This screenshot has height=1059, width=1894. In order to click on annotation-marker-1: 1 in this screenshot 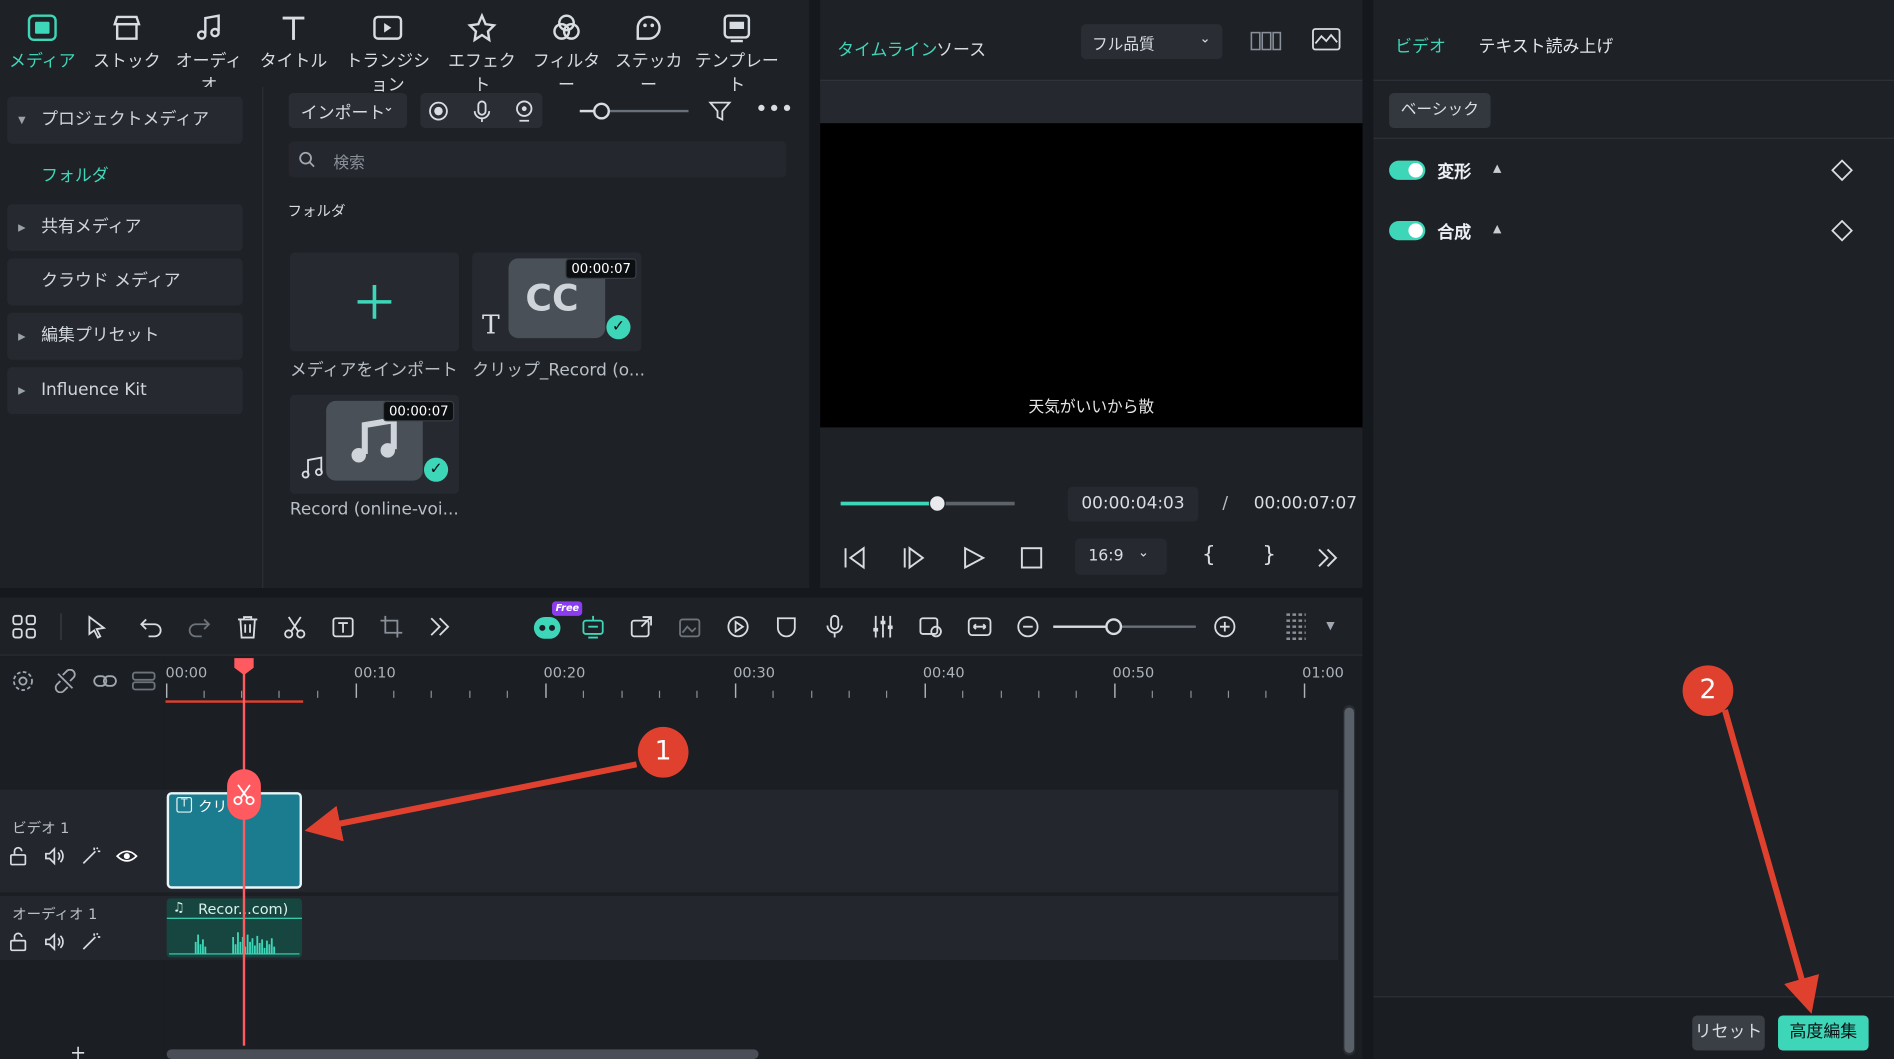, I will do `click(663, 752)`.